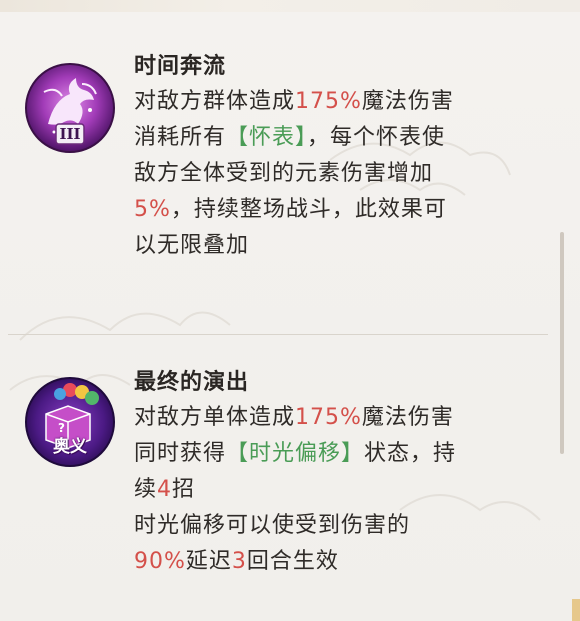 This screenshot has width=580, height=621. I want to click on description-text: 延迟, so click(208, 561).